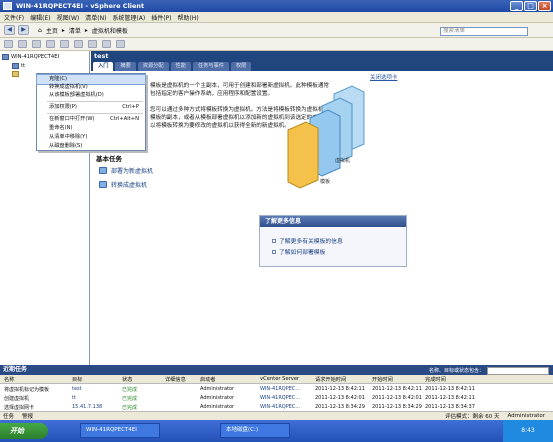 Image resolution: width=553 pixels, height=442 pixels. What do you see at coordinates (161, 17) in the screenshot?
I see `menu-plugins: 插件(P)` at bounding box center [161, 17].